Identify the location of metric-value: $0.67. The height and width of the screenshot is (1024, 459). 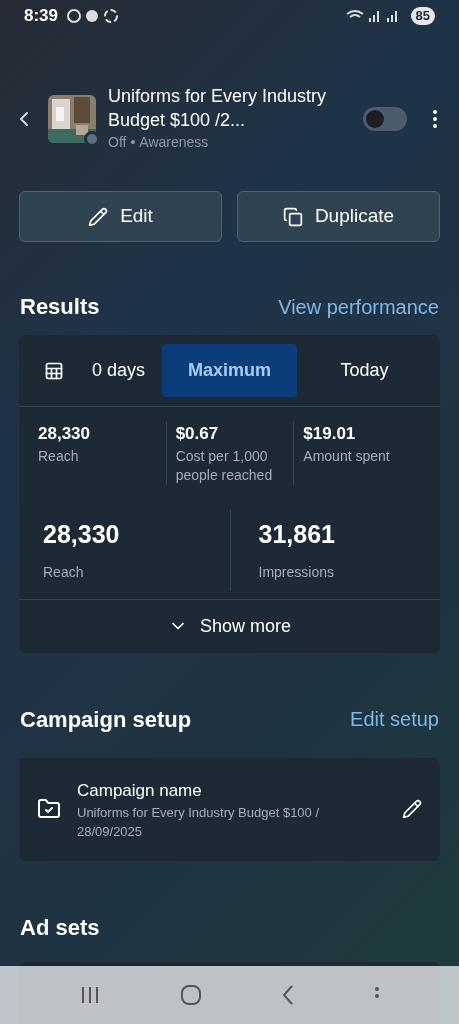
(197, 434).